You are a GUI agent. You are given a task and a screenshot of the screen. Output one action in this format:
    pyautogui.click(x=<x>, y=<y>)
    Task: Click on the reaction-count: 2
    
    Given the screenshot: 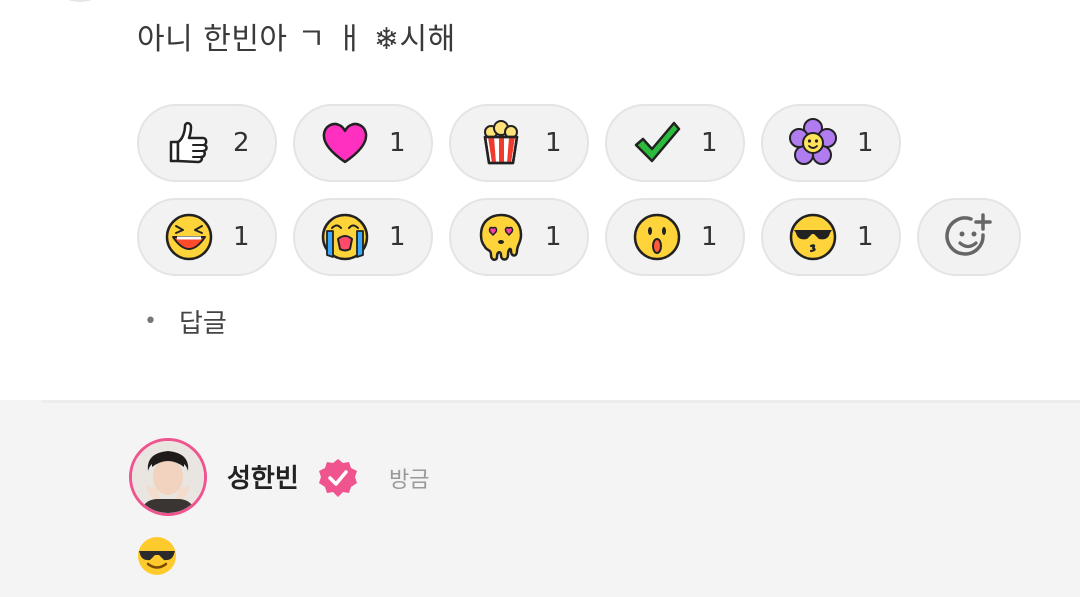 What is the action you would take?
    pyautogui.click(x=241, y=143)
    